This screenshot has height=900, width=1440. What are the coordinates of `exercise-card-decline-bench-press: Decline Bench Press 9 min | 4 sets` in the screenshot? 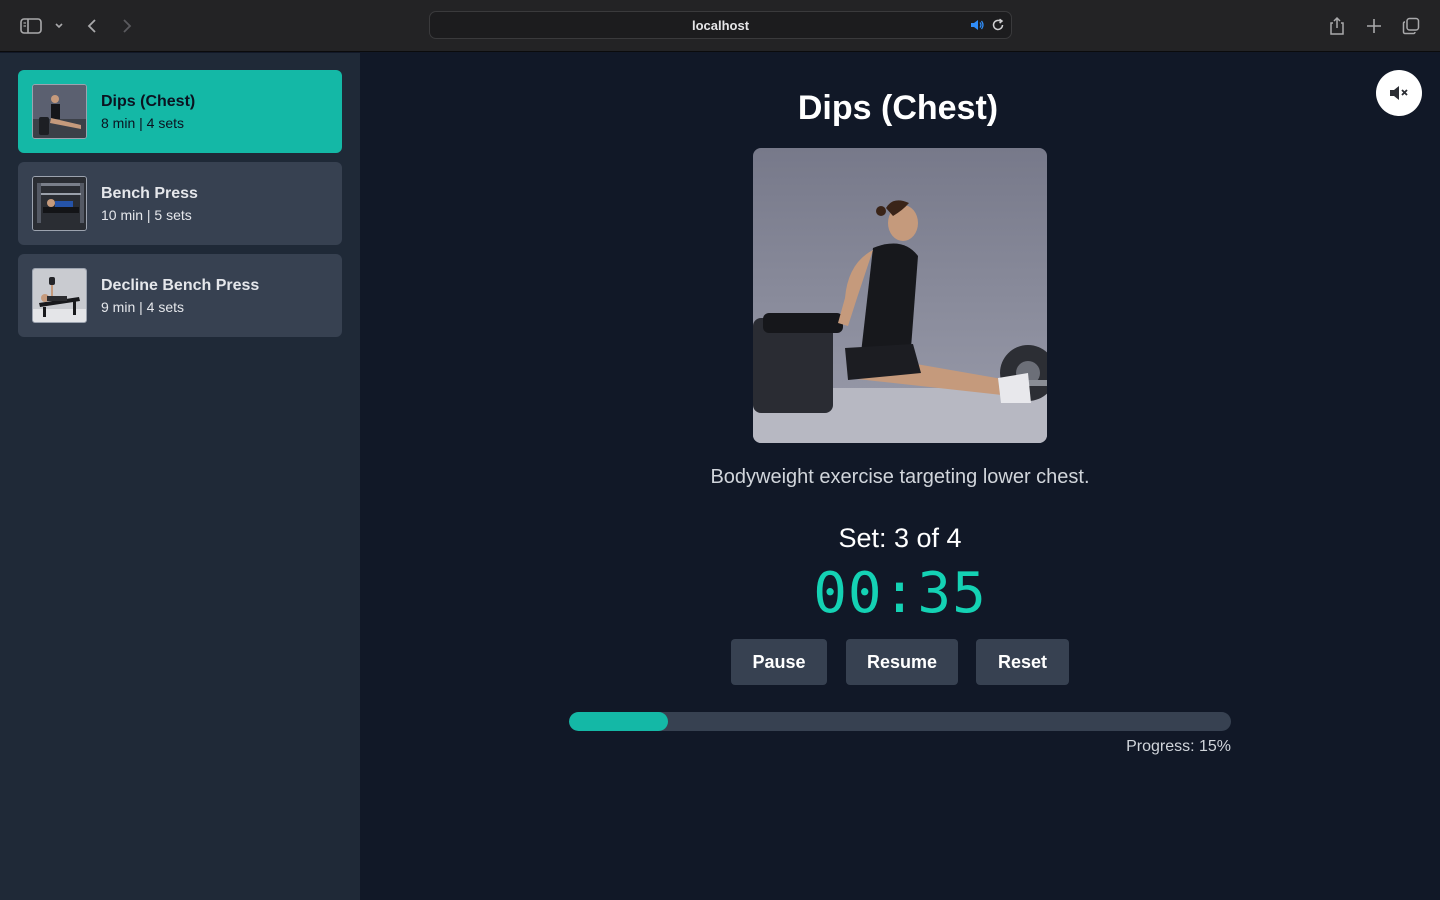 It's located at (180, 295).